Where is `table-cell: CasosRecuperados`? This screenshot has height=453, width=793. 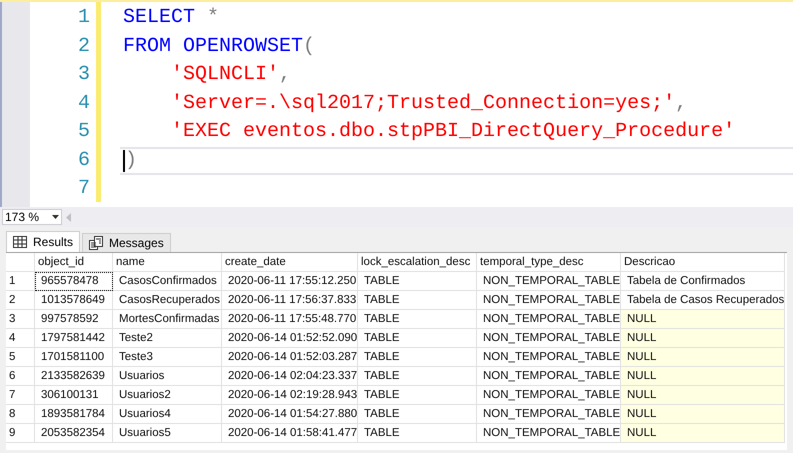 table-cell: CasosRecuperados is located at coordinates (167, 300).